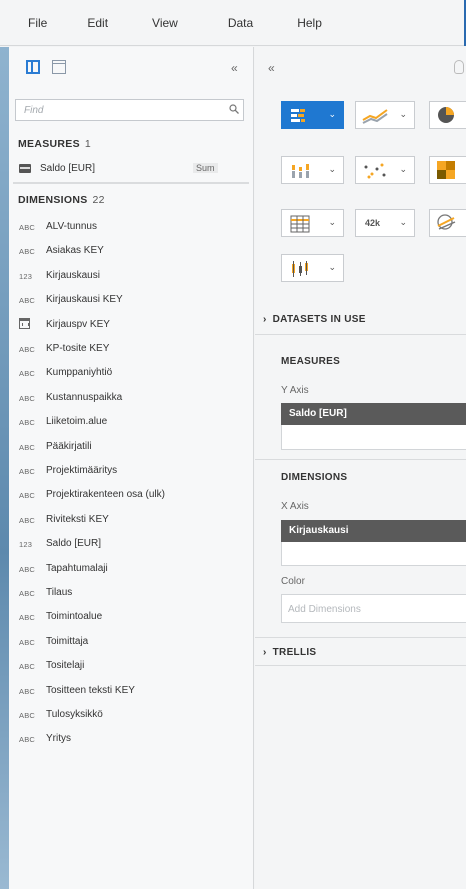 The image size is (466, 889). I want to click on dimension-label: Tilaus, so click(59, 592).